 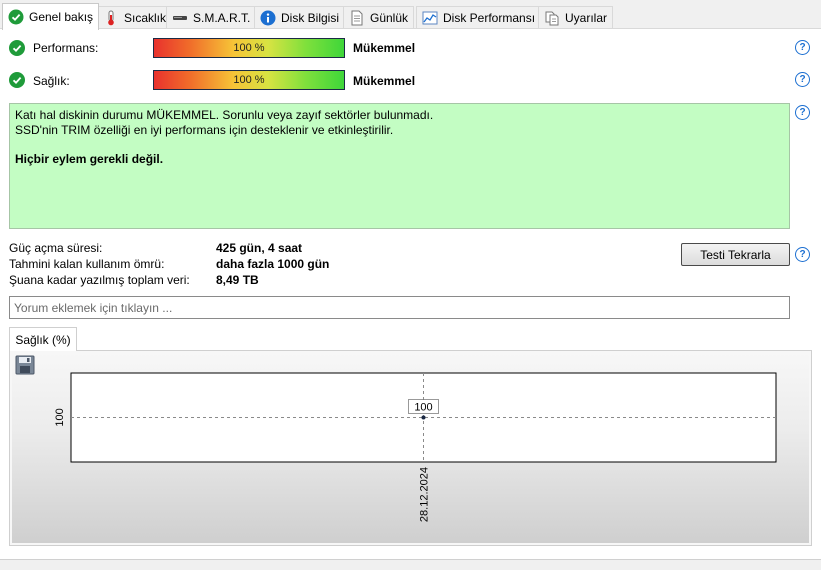 What do you see at coordinates (423, 417) in the screenshot?
I see `data-point` at bounding box center [423, 417].